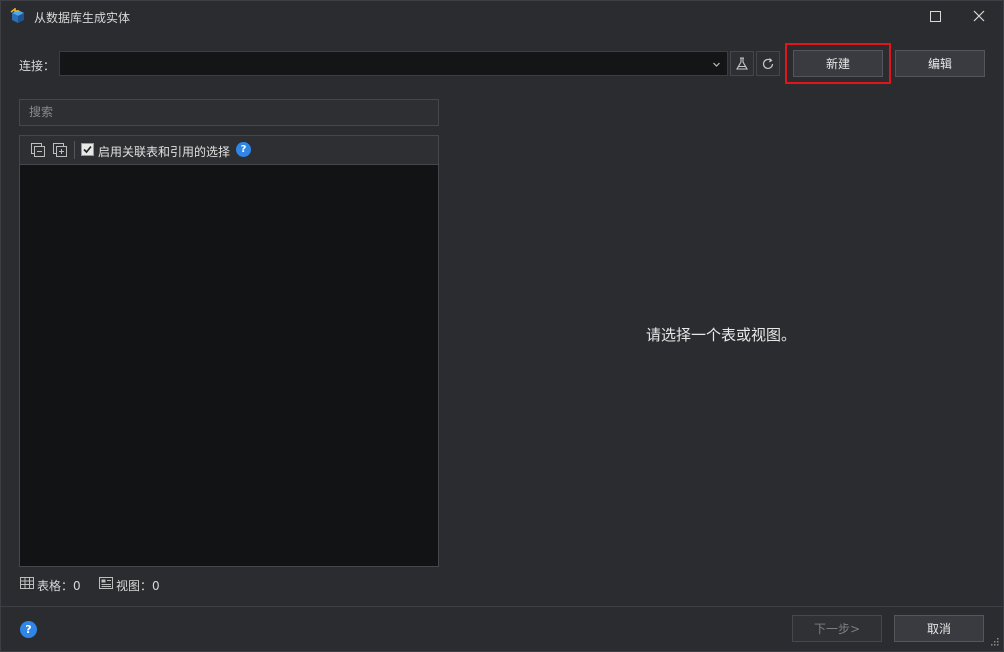  I want to click on resize-grip-icon, so click(994, 644).